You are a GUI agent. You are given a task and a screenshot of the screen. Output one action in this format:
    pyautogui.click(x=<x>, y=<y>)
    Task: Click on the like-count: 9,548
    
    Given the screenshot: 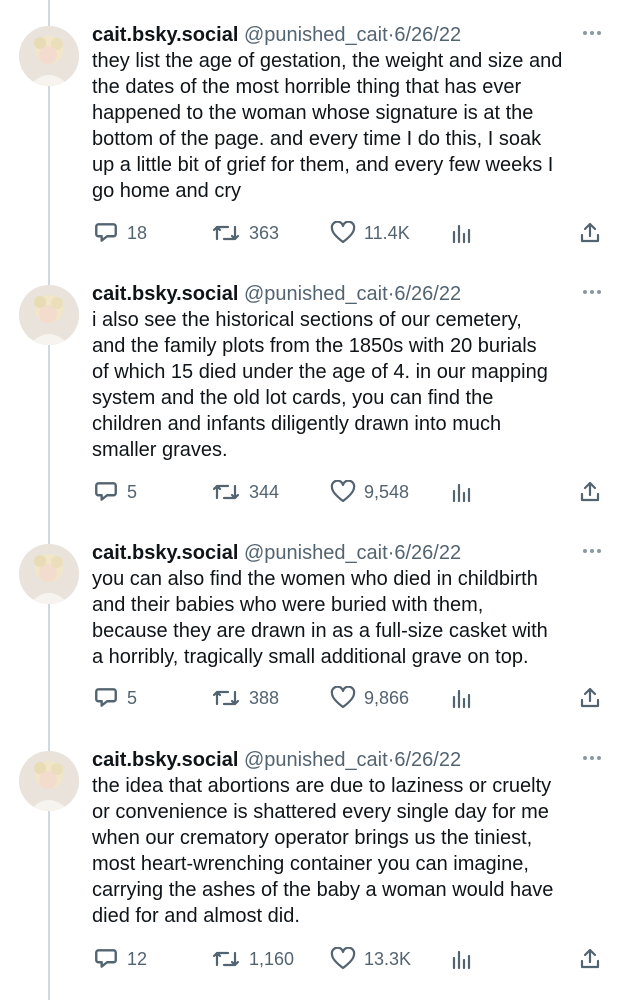 What is the action you would take?
    pyautogui.click(x=387, y=491)
    